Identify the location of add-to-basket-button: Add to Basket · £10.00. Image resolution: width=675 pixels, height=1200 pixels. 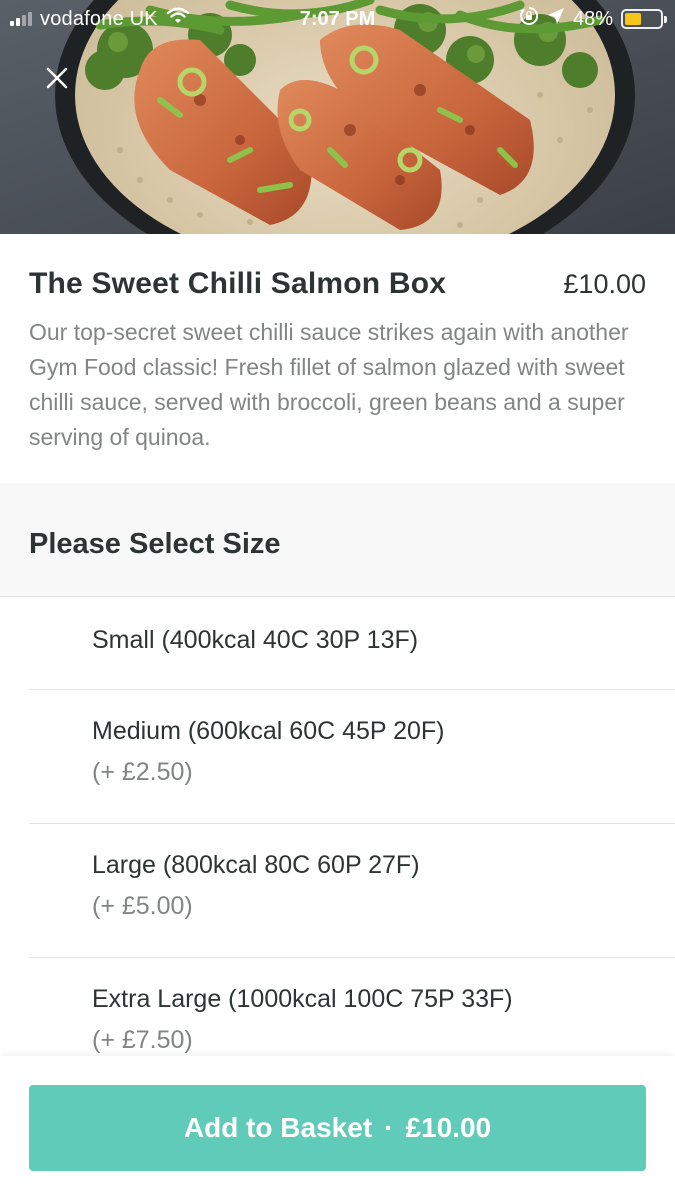
(337, 1128).